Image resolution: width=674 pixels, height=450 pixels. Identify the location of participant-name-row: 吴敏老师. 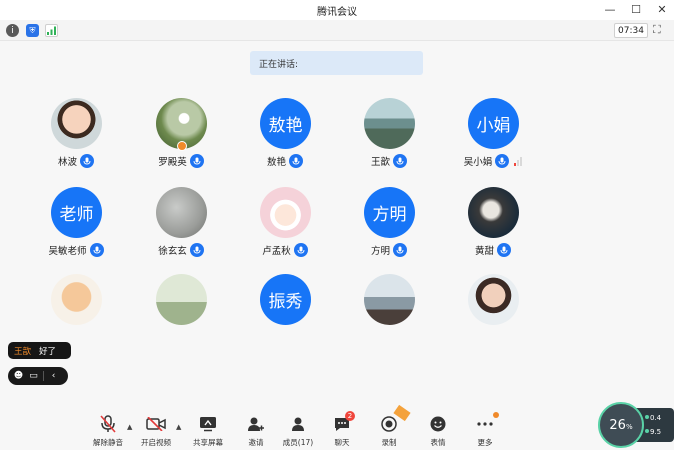
(76, 250).